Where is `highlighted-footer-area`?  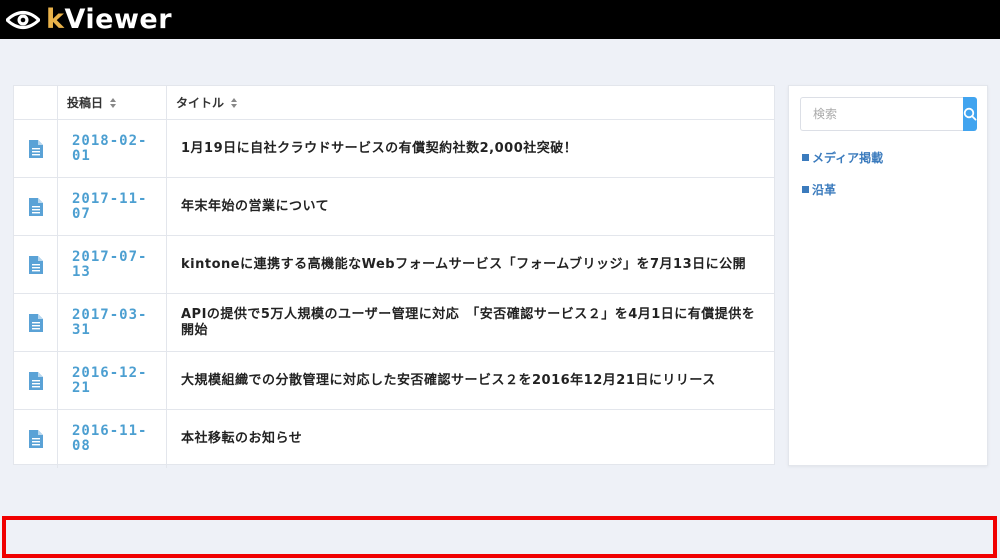
highlighted-footer-area is located at coordinates (499, 537).